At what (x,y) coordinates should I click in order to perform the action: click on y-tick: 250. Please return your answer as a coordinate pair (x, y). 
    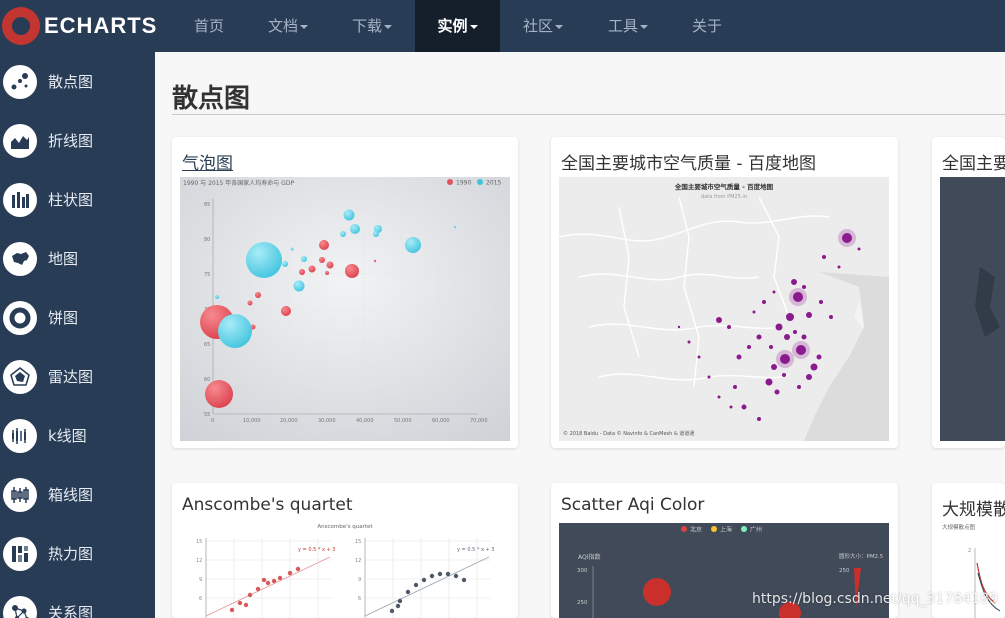
    Looking at the image, I should click on (582, 603).